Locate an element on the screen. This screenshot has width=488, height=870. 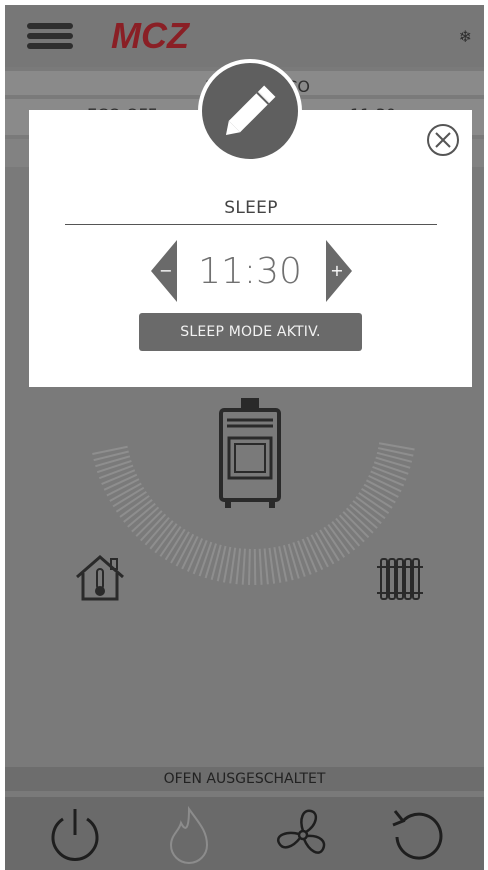
radiator-icon is located at coordinates (400, 578).